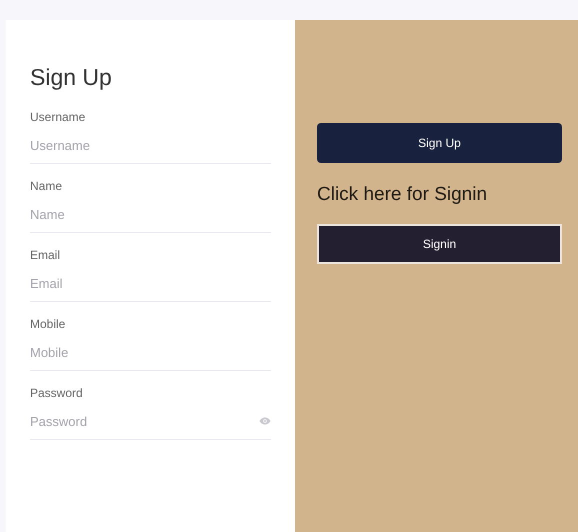  Describe the element at coordinates (71, 77) in the screenshot. I see `form-title: Sign Up` at that location.